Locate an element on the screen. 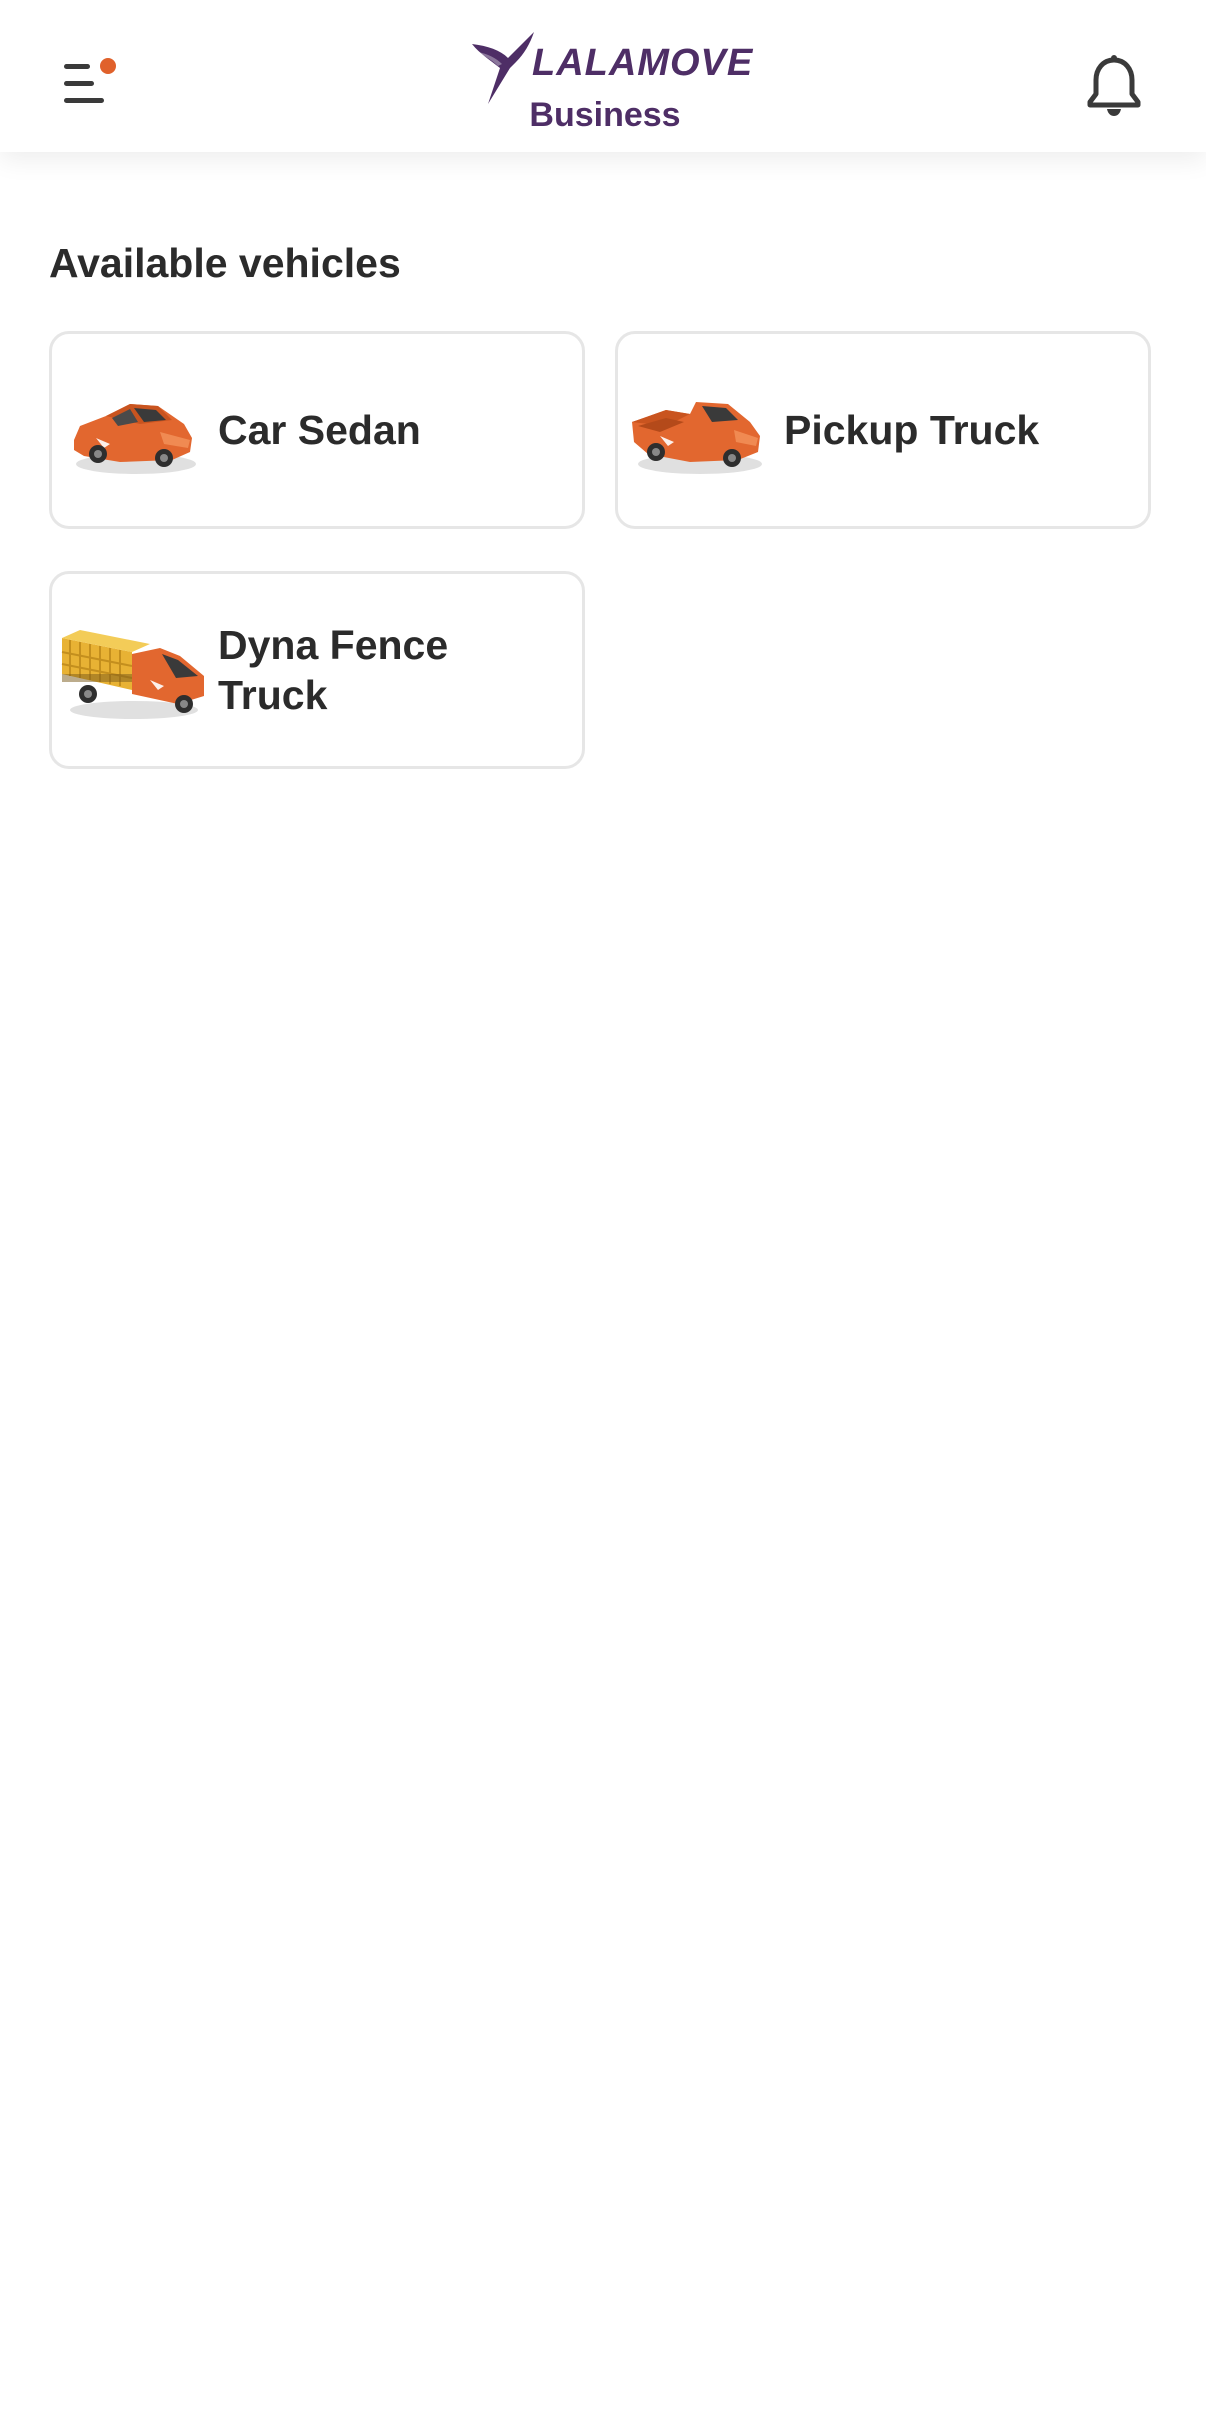  notifications-button is located at coordinates (1114, 86).